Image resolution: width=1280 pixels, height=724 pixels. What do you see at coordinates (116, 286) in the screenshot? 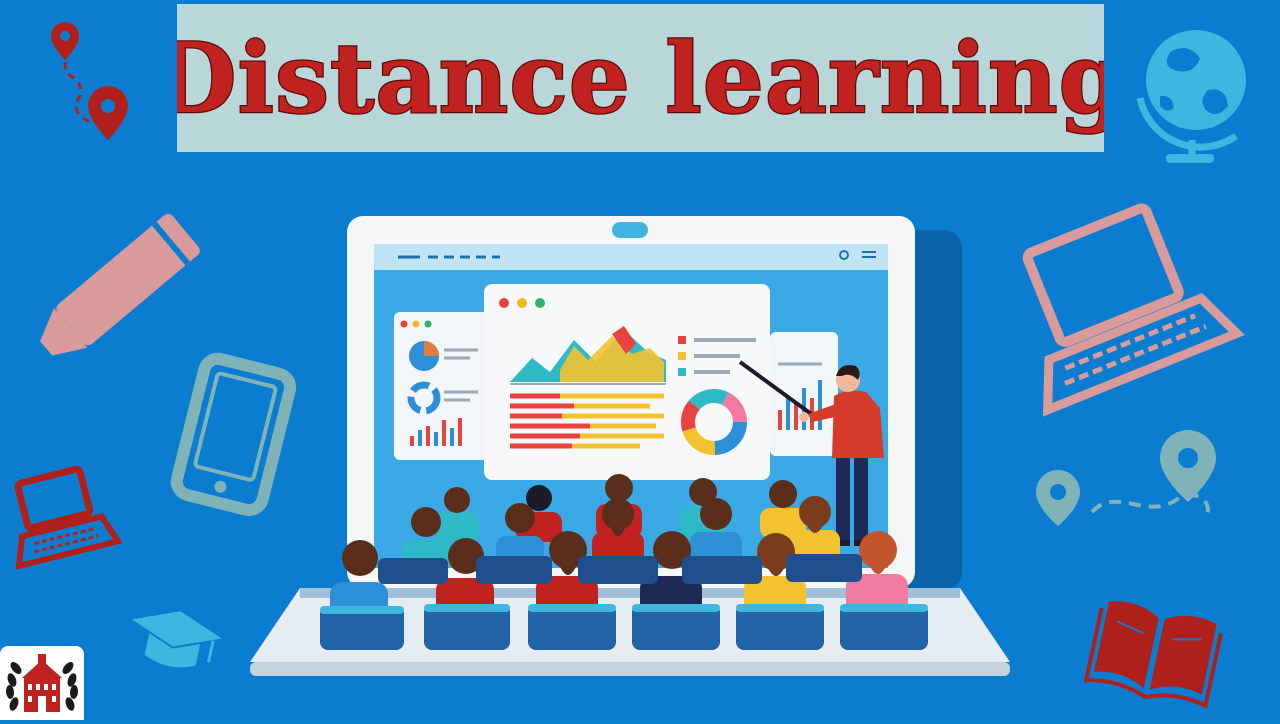
I see `pencil-icon` at bounding box center [116, 286].